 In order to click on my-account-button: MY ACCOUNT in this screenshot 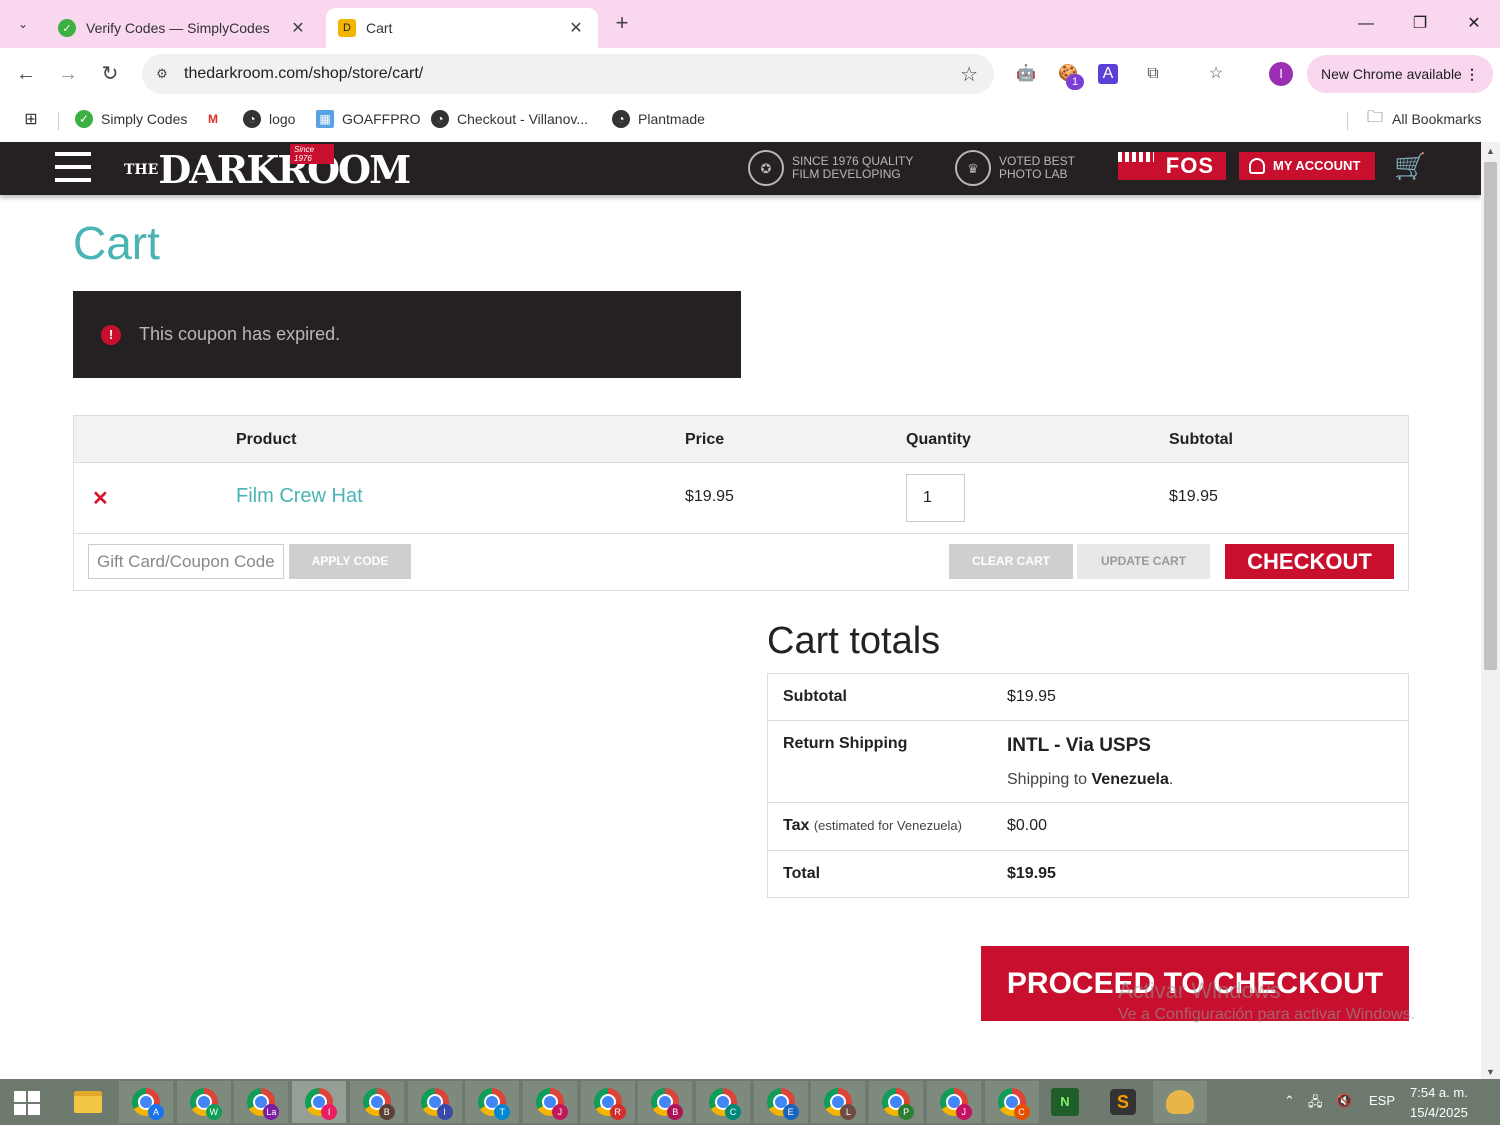, I will do `click(1307, 166)`.